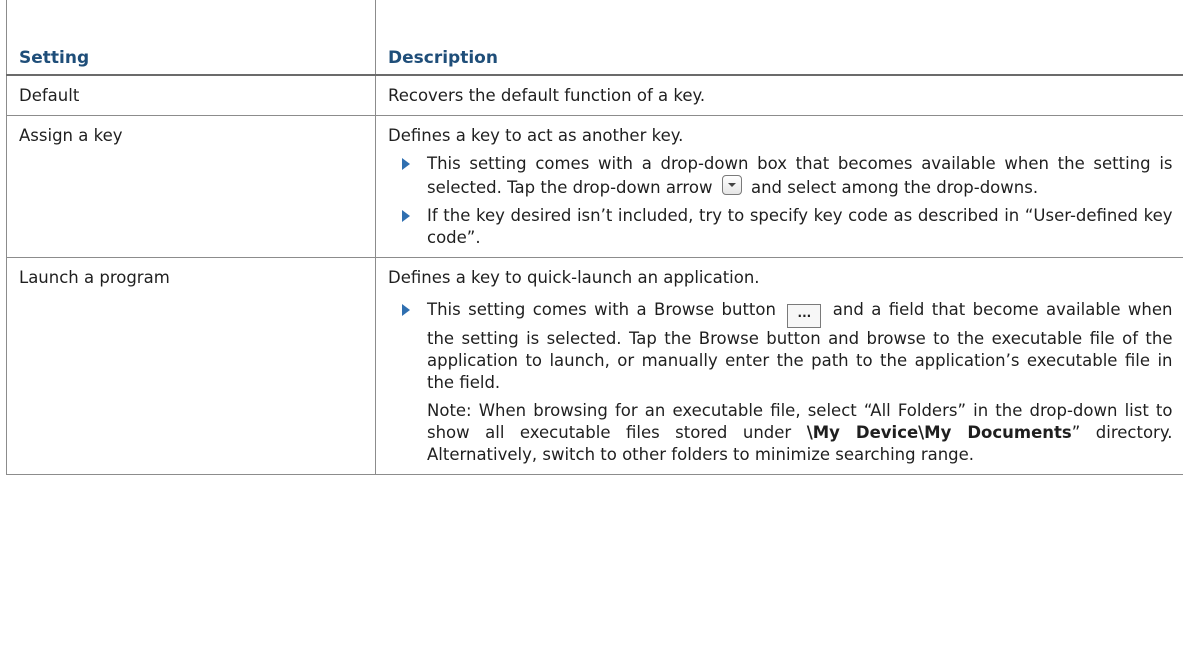 The height and width of the screenshot is (668, 1198). What do you see at coordinates (191, 186) in the screenshot?
I see `setting-cell: Assign a key` at bounding box center [191, 186].